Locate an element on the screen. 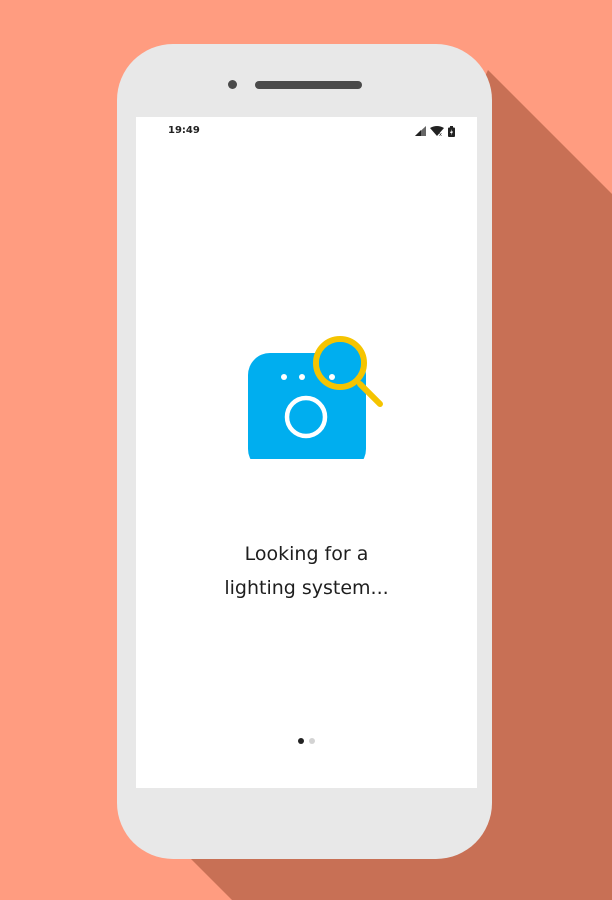  earpiece-speaker is located at coordinates (308, 85).